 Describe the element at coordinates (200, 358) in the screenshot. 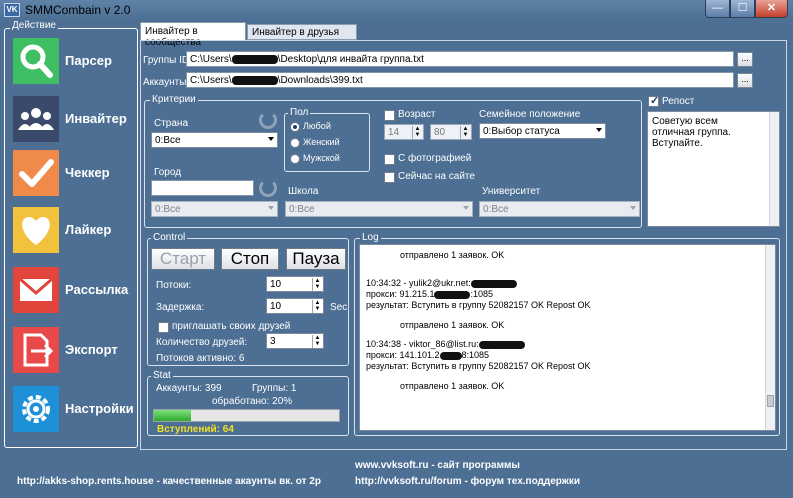

I see `active-threads-text: Потоков активно: 6` at that location.